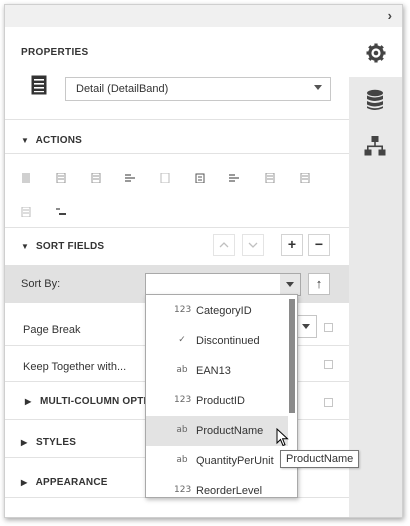 This screenshot has height=526, width=410. I want to click on section-appearance-label: APPEARANCE, so click(71, 482).